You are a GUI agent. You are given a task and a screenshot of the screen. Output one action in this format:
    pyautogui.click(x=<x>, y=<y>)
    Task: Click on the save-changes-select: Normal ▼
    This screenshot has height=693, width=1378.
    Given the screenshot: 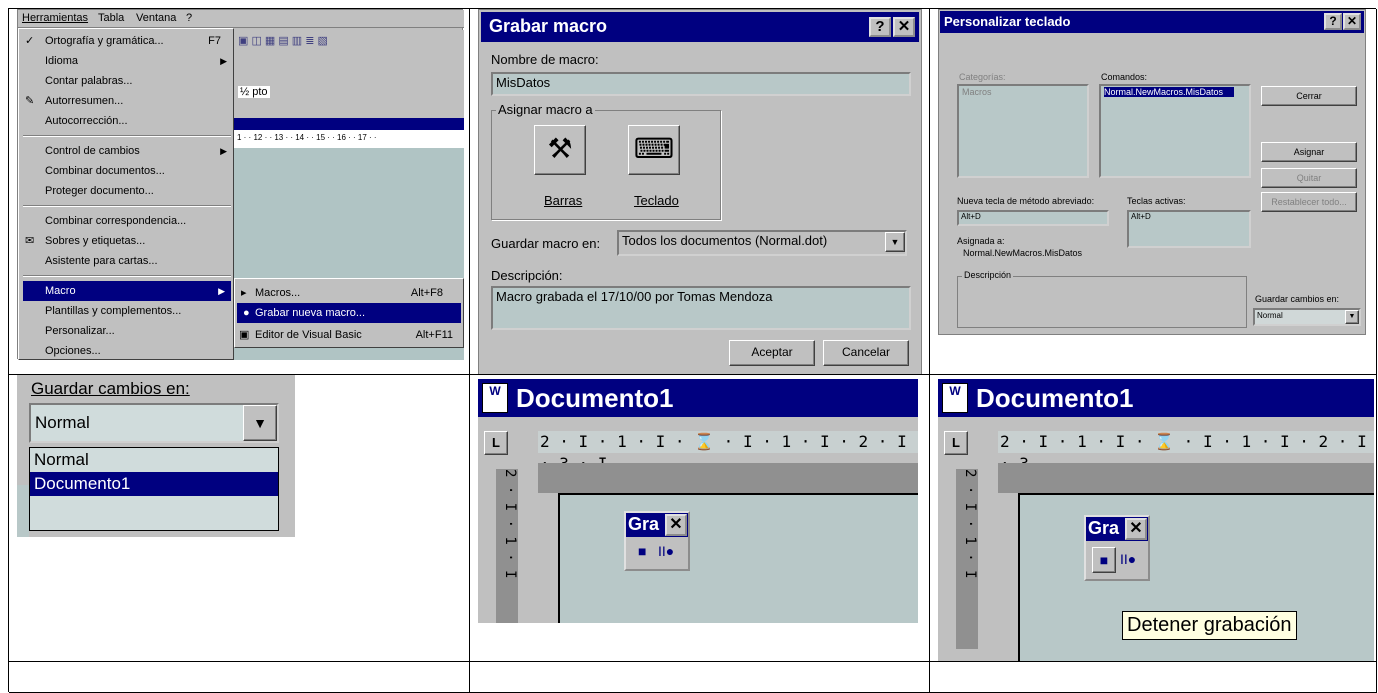 What is the action you would take?
    pyautogui.click(x=1307, y=317)
    